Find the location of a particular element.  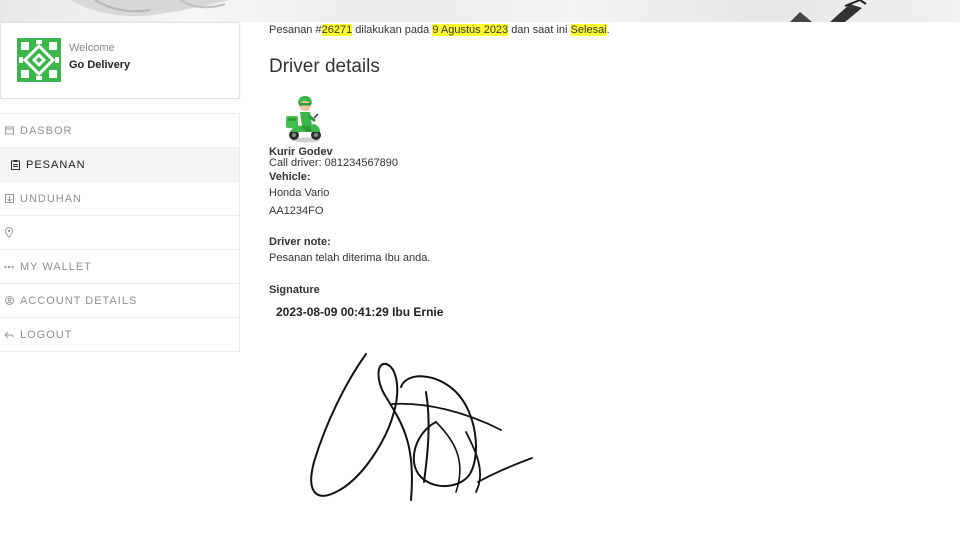

nav-item-dasbor: DASBOR is located at coordinates (120, 131).